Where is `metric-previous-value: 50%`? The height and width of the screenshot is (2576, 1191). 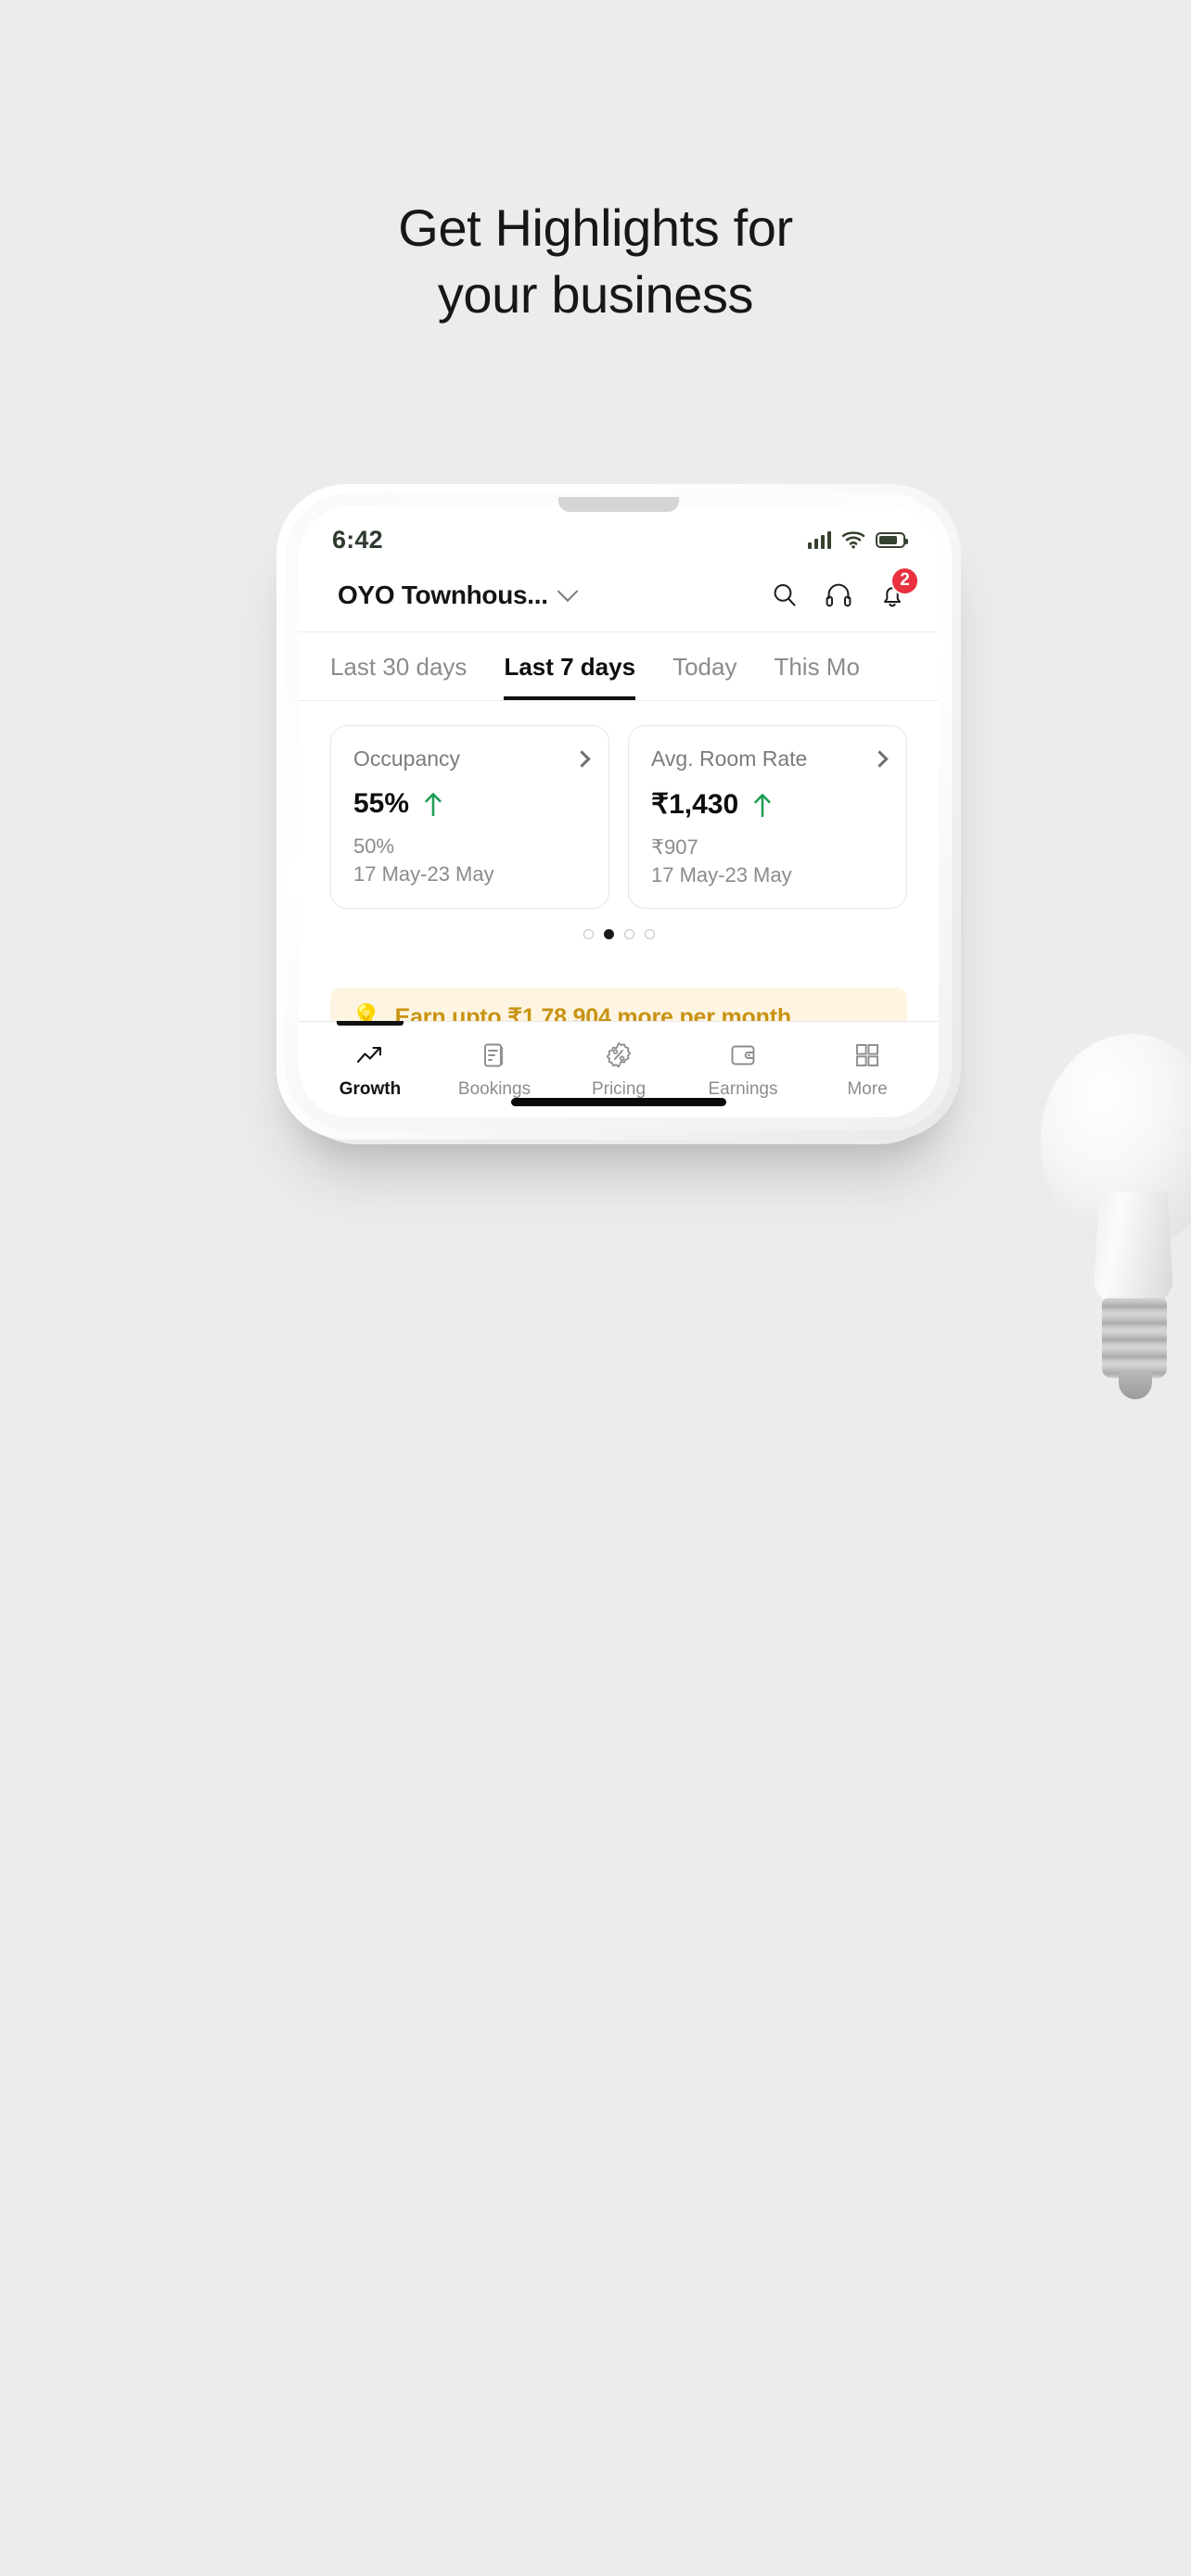
metric-previous-value: 50% is located at coordinates (374, 846).